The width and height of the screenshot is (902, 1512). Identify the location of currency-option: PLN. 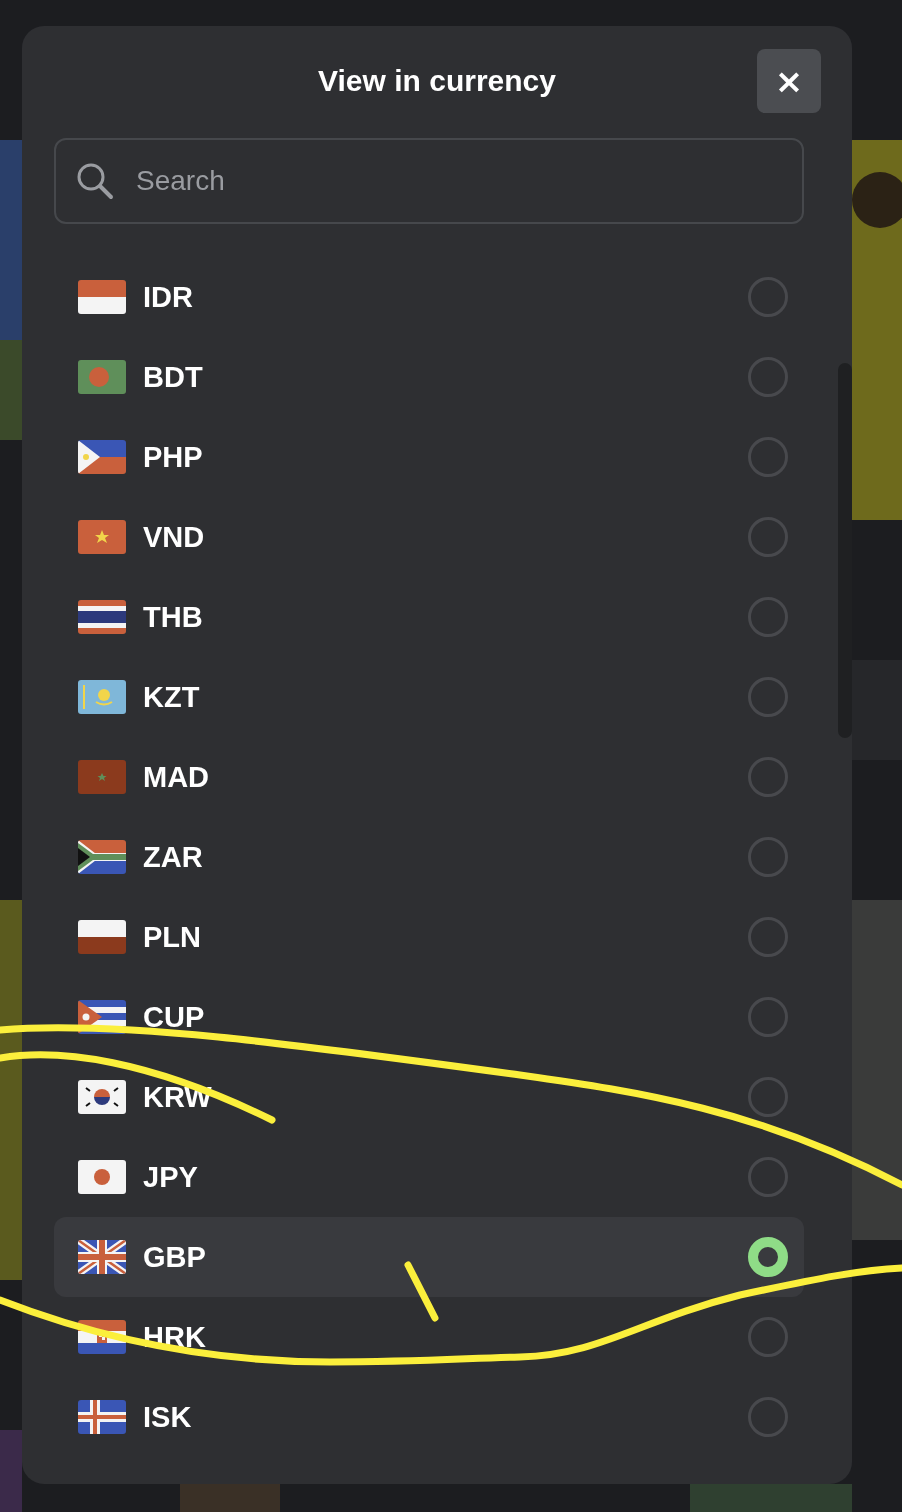
(429, 937).